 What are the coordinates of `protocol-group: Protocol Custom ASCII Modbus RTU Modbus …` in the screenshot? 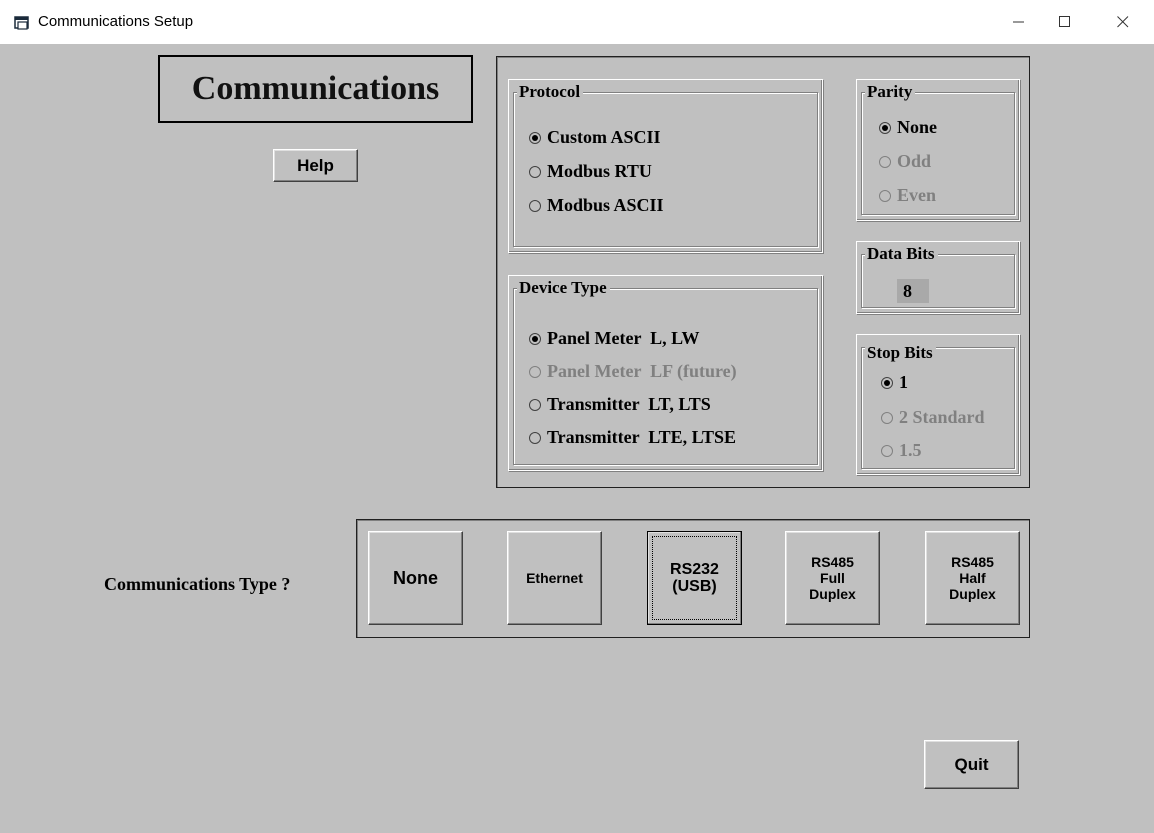 It's located at (665, 166).